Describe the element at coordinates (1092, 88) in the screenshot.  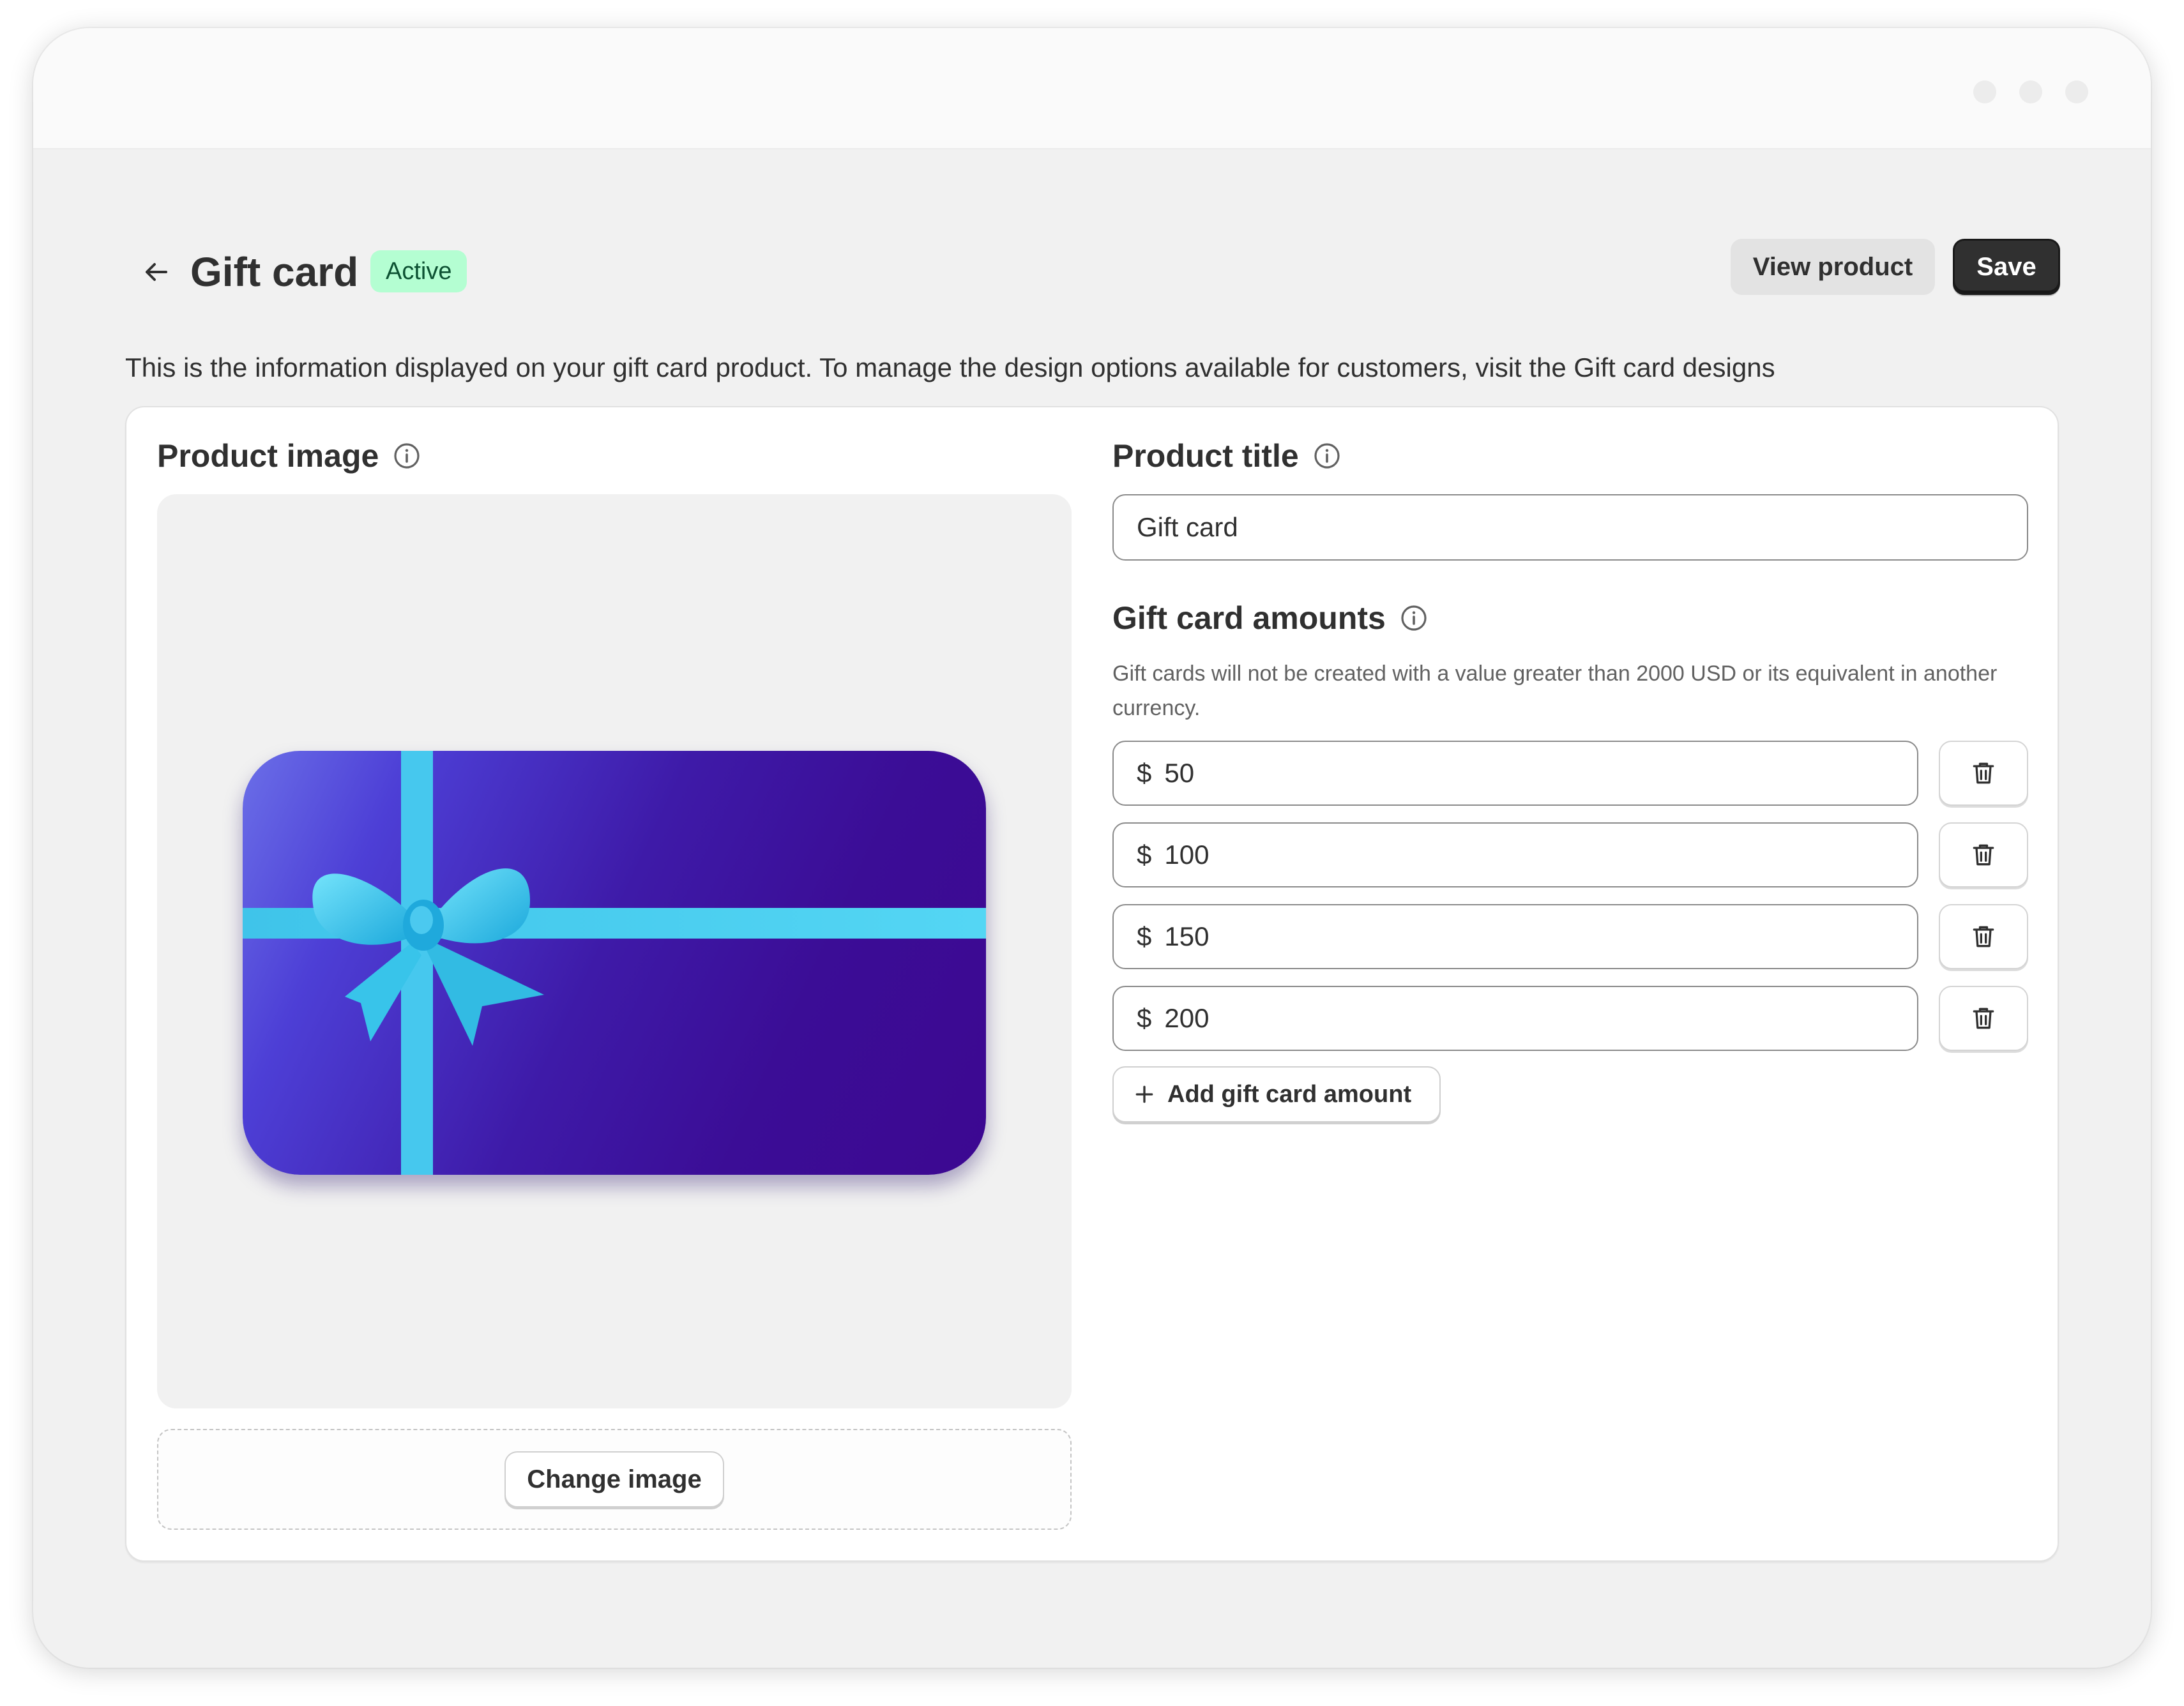
I see `window-titlebar` at that location.